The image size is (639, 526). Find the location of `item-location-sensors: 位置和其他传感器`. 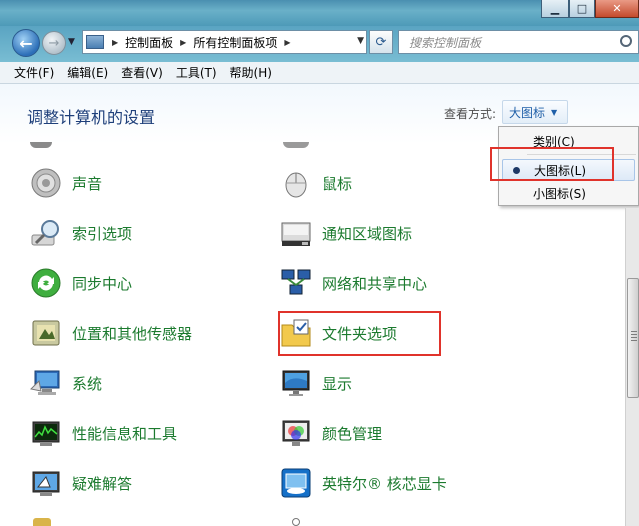

item-location-sensors: 位置和其他传感器 is located at coordinates (111, 333).